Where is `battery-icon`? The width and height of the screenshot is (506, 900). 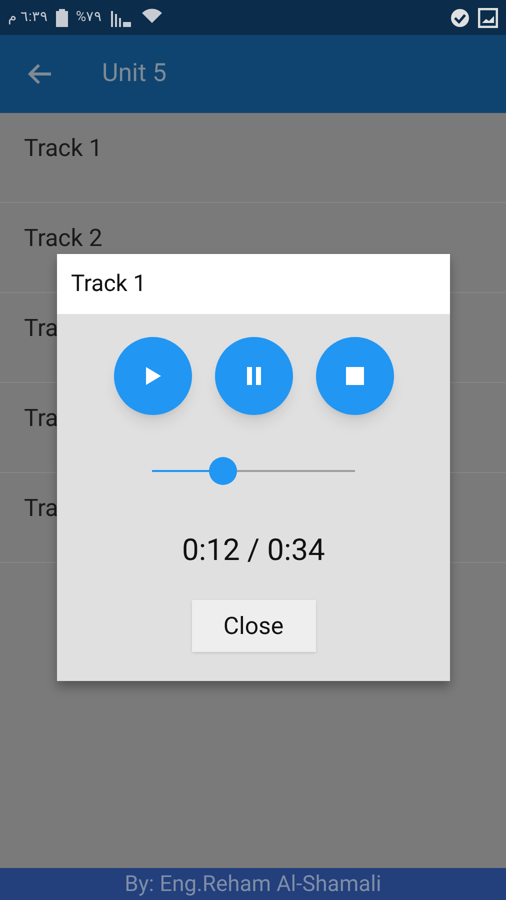 battery-icon is located at coordinates (62, 17).